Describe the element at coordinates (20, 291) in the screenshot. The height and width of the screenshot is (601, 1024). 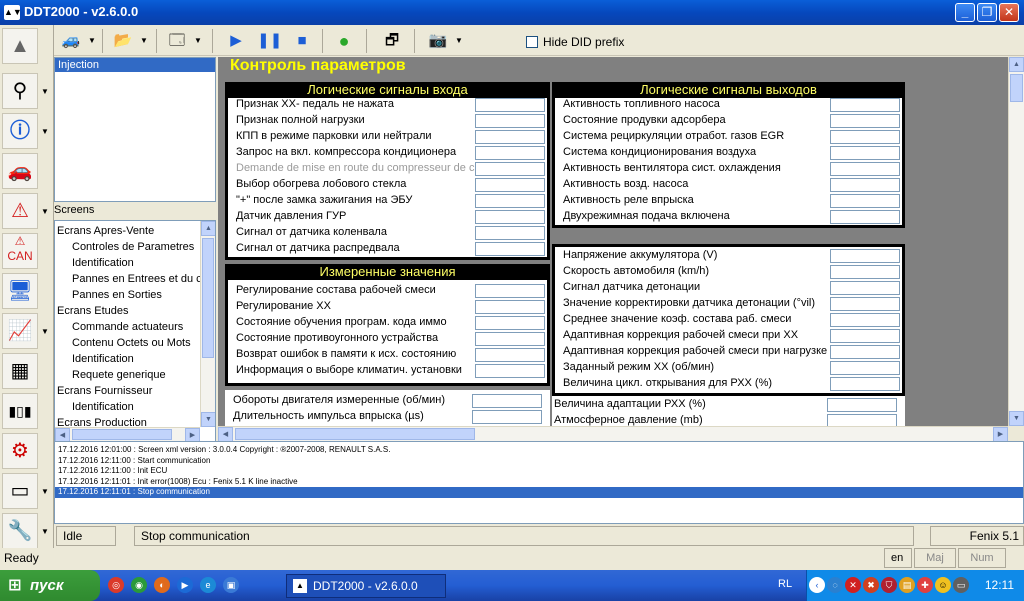
I see `monitor-icon: 🖥` at that location.